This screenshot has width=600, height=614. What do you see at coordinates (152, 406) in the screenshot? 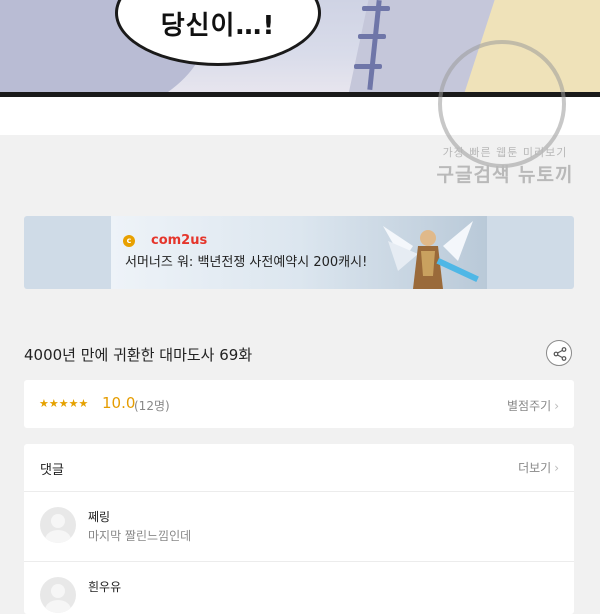
I see `rating-count: (12명)` at bounding box center [152, 406].